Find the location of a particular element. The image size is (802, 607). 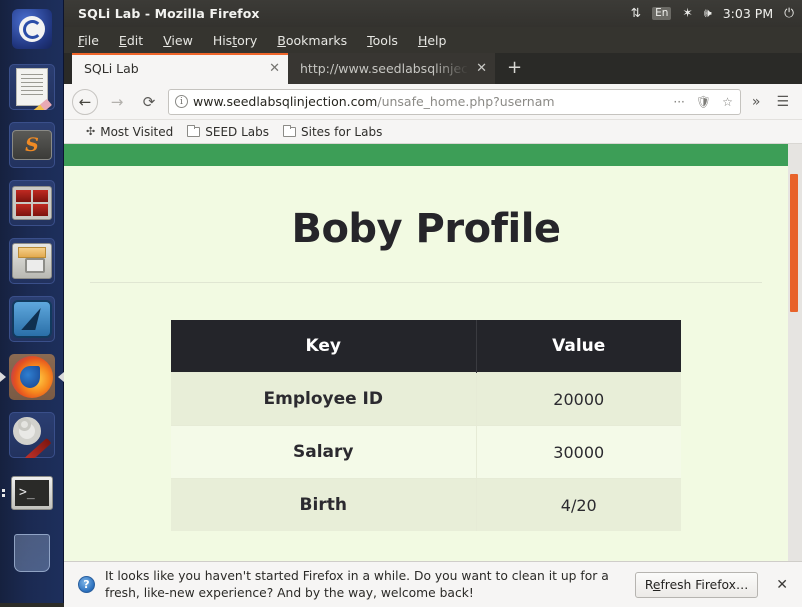

forward-button: → is located at coordinates (117, 102).